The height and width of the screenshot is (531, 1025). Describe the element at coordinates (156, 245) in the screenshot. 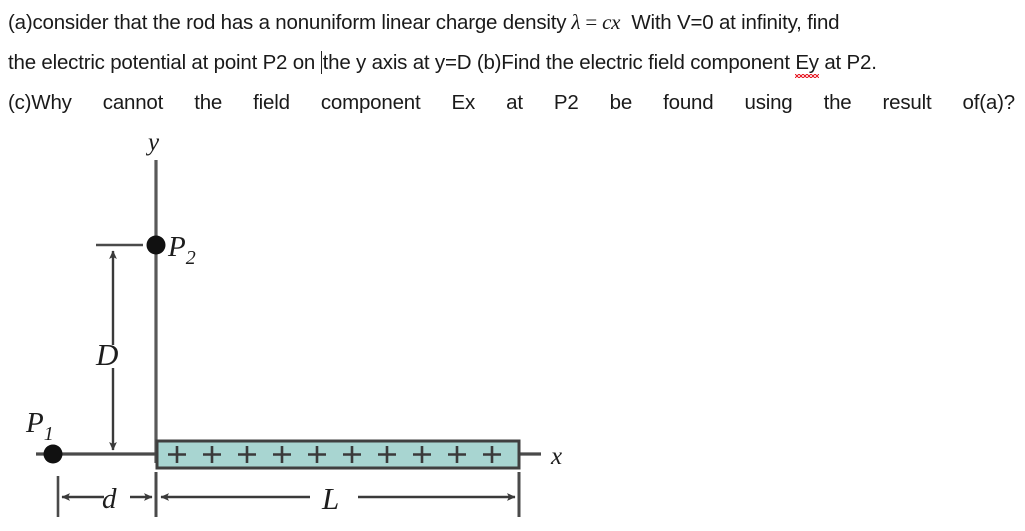

I see `point-p2-marker` at that location.